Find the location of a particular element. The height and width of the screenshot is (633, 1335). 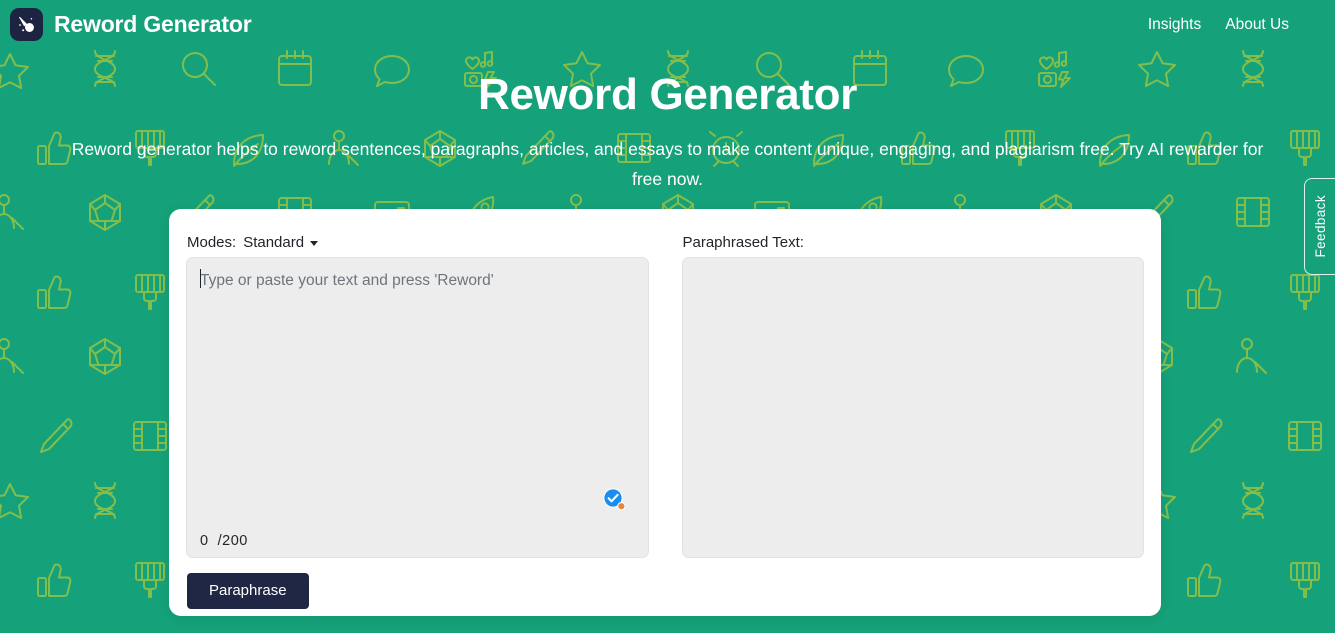

character-counter: 0 /200 is located at coordinates (224, 541).